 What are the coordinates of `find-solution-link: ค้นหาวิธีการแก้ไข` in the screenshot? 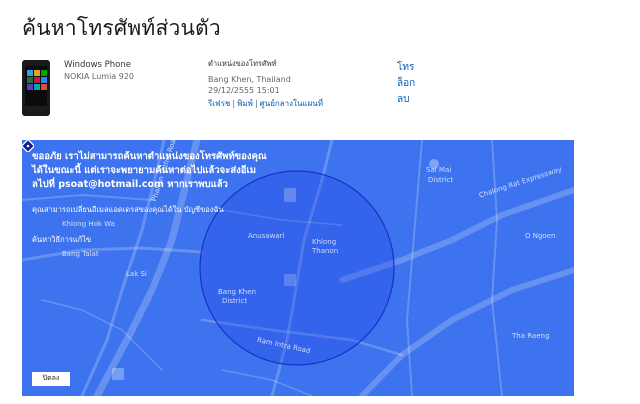 It's located at (61, 240).